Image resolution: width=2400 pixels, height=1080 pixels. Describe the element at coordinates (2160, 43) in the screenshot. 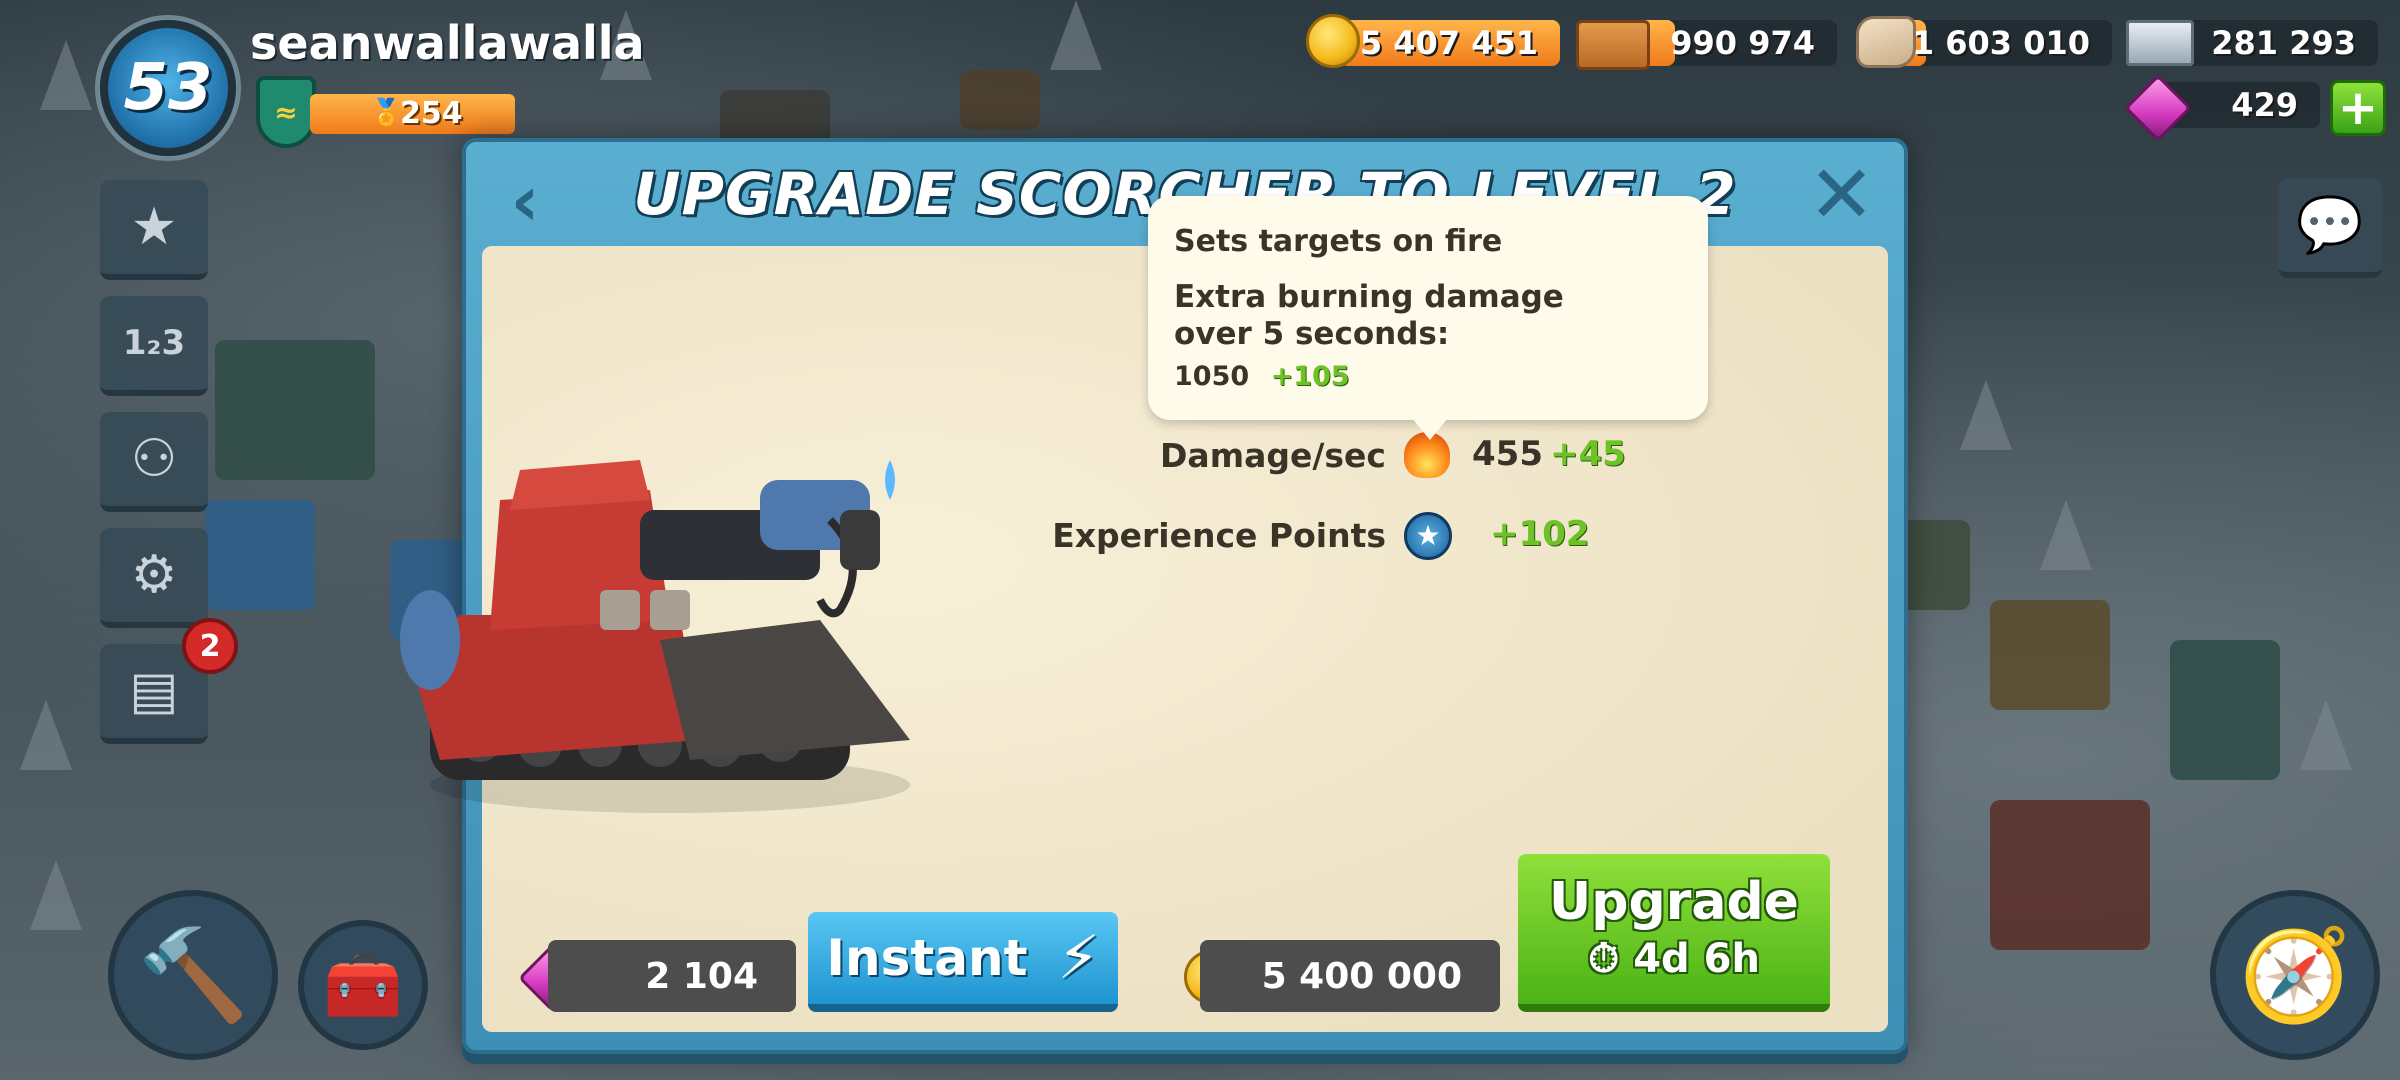

I see `iron-icon` at that location.